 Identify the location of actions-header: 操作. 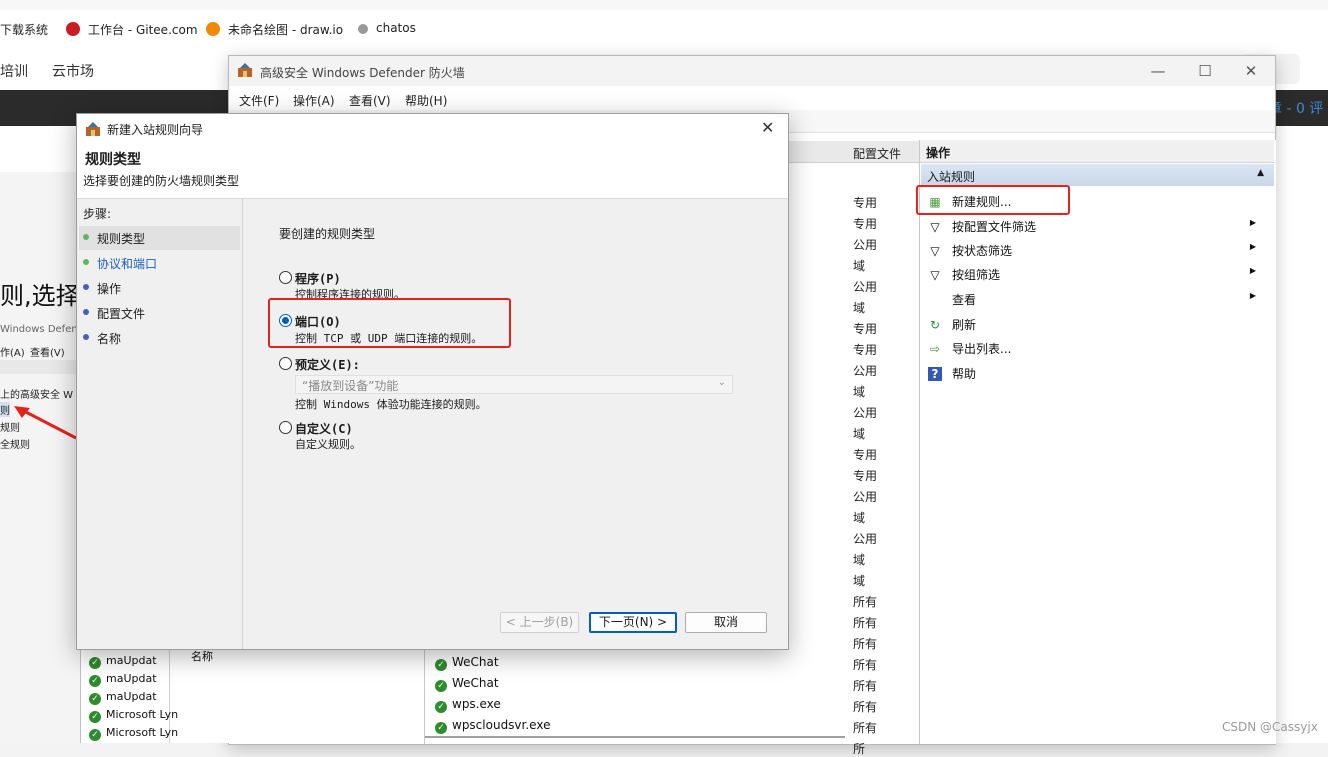
(1097, 151).